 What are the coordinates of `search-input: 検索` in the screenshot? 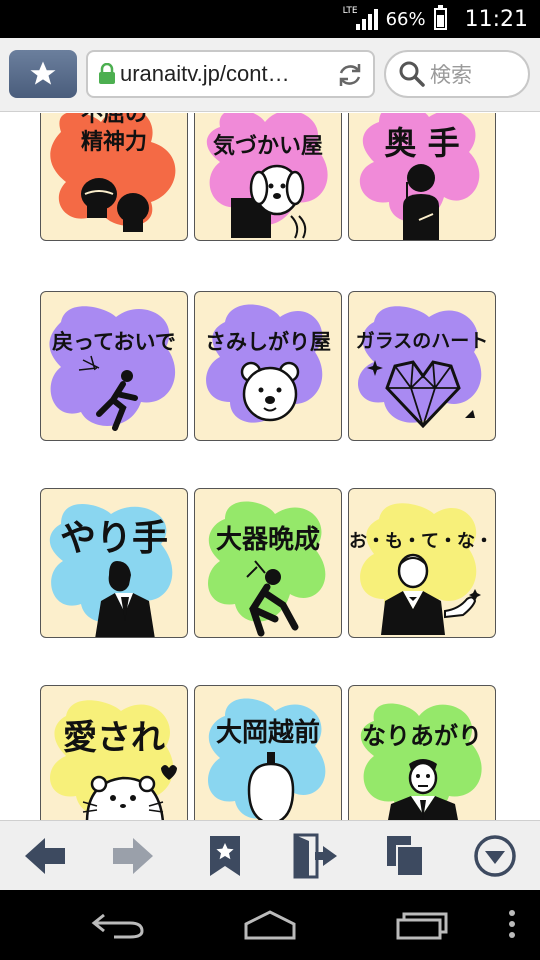 It's located at (457, 74).